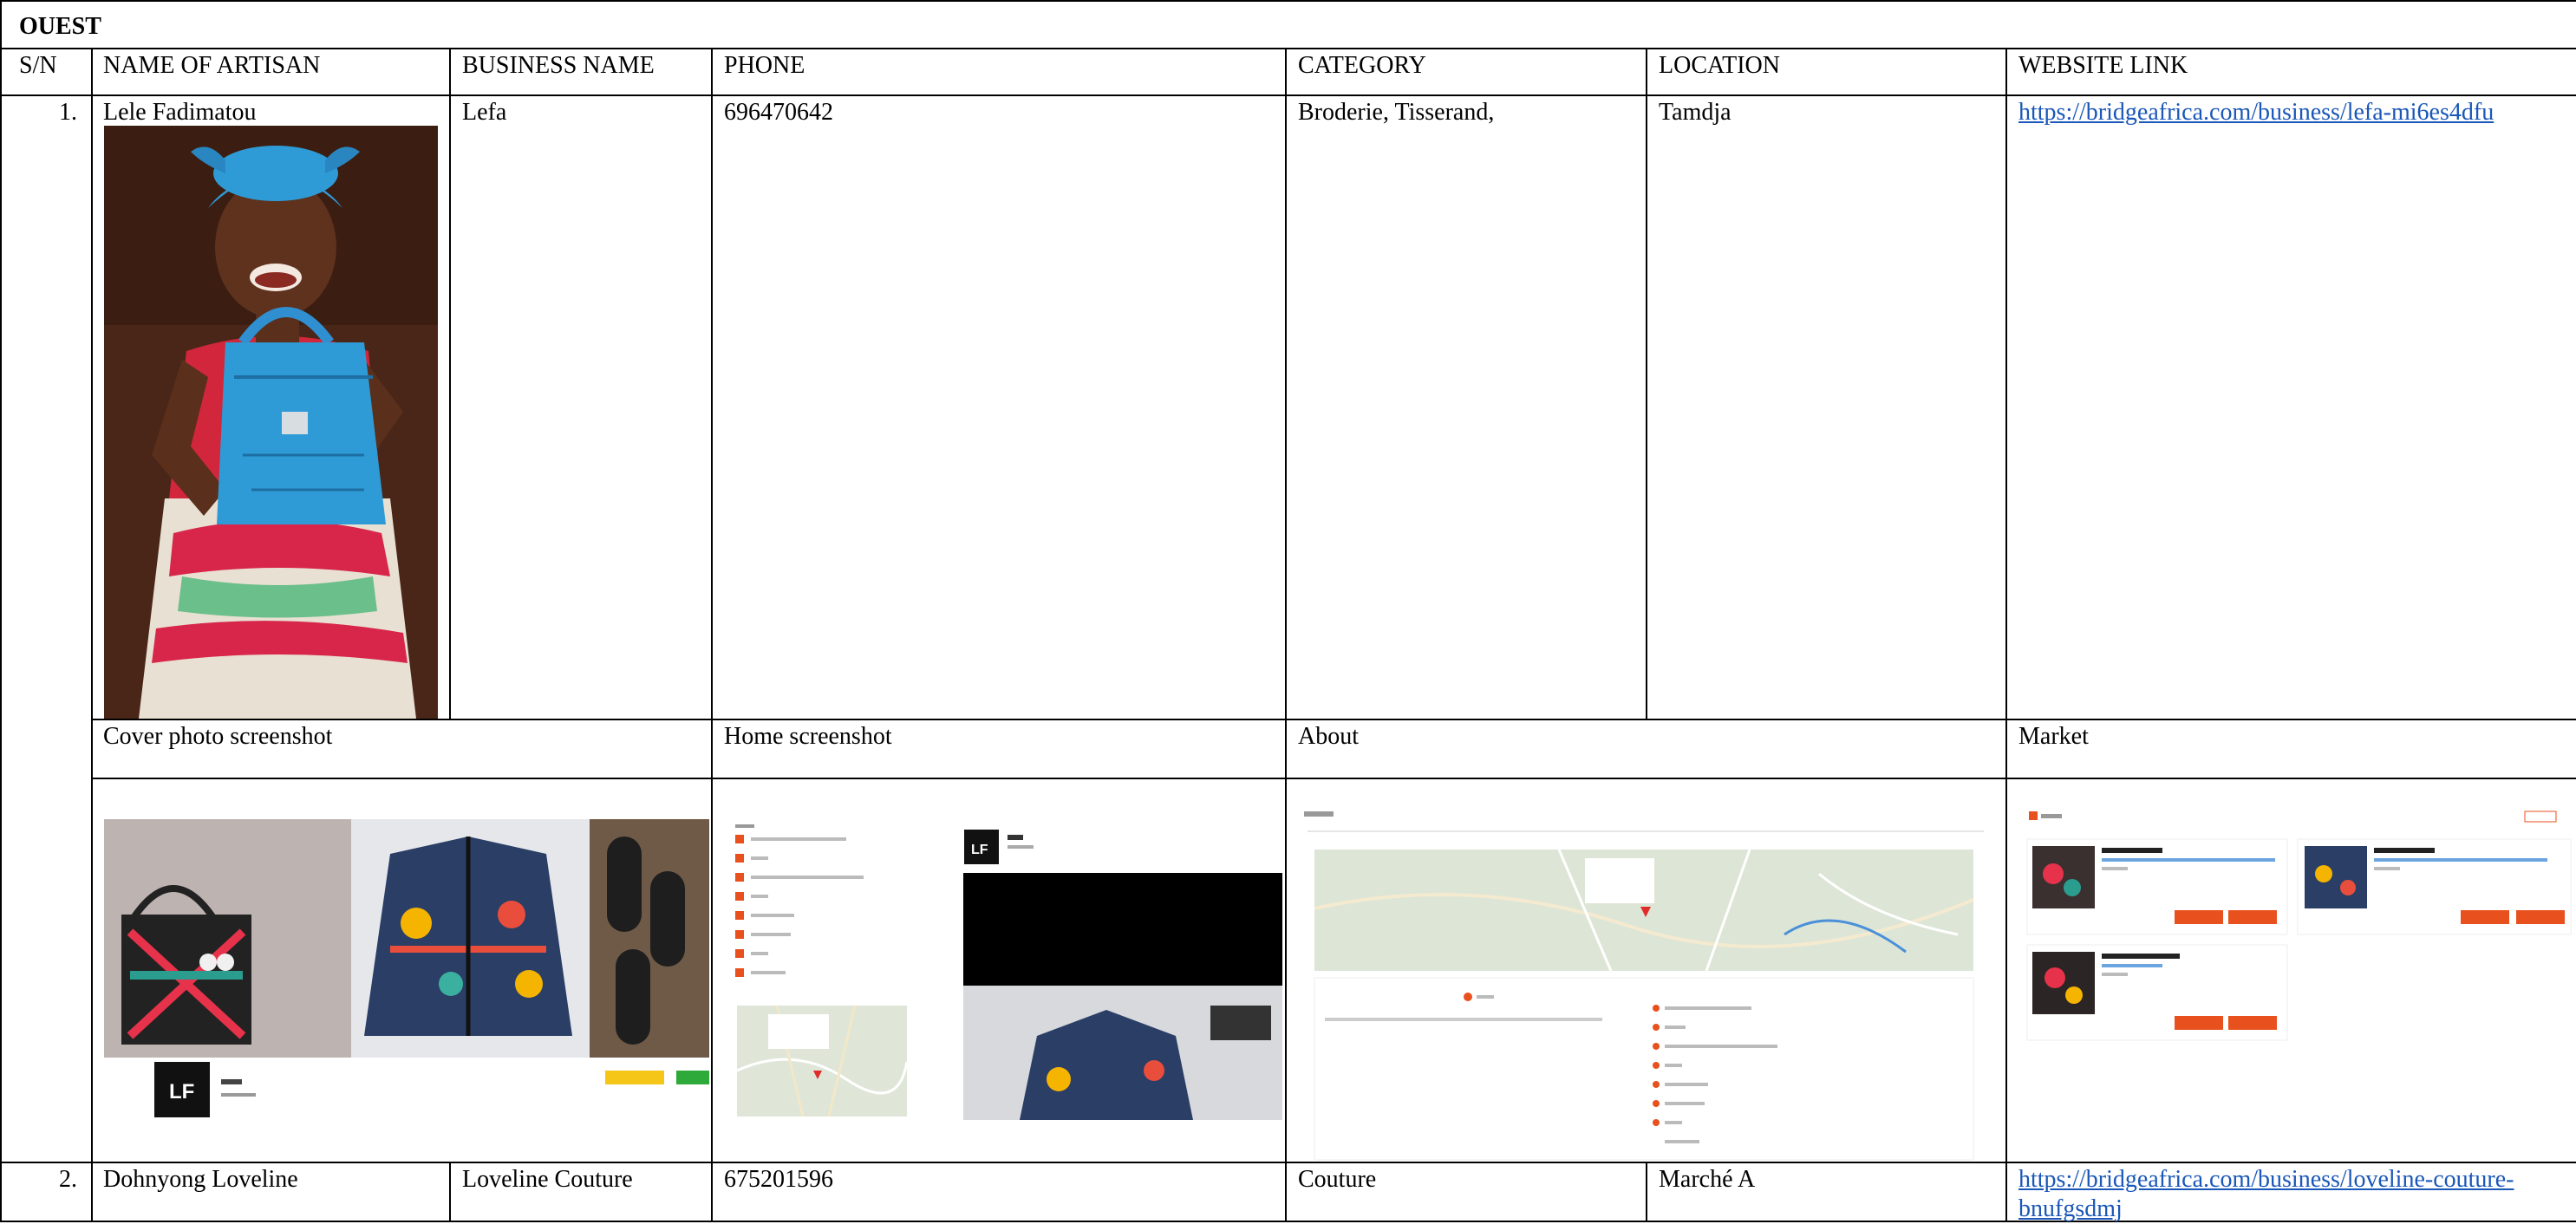 The image size is (2576, 1224). I want to click on home-screenshot-illustration: LF, so click(1004, 971).